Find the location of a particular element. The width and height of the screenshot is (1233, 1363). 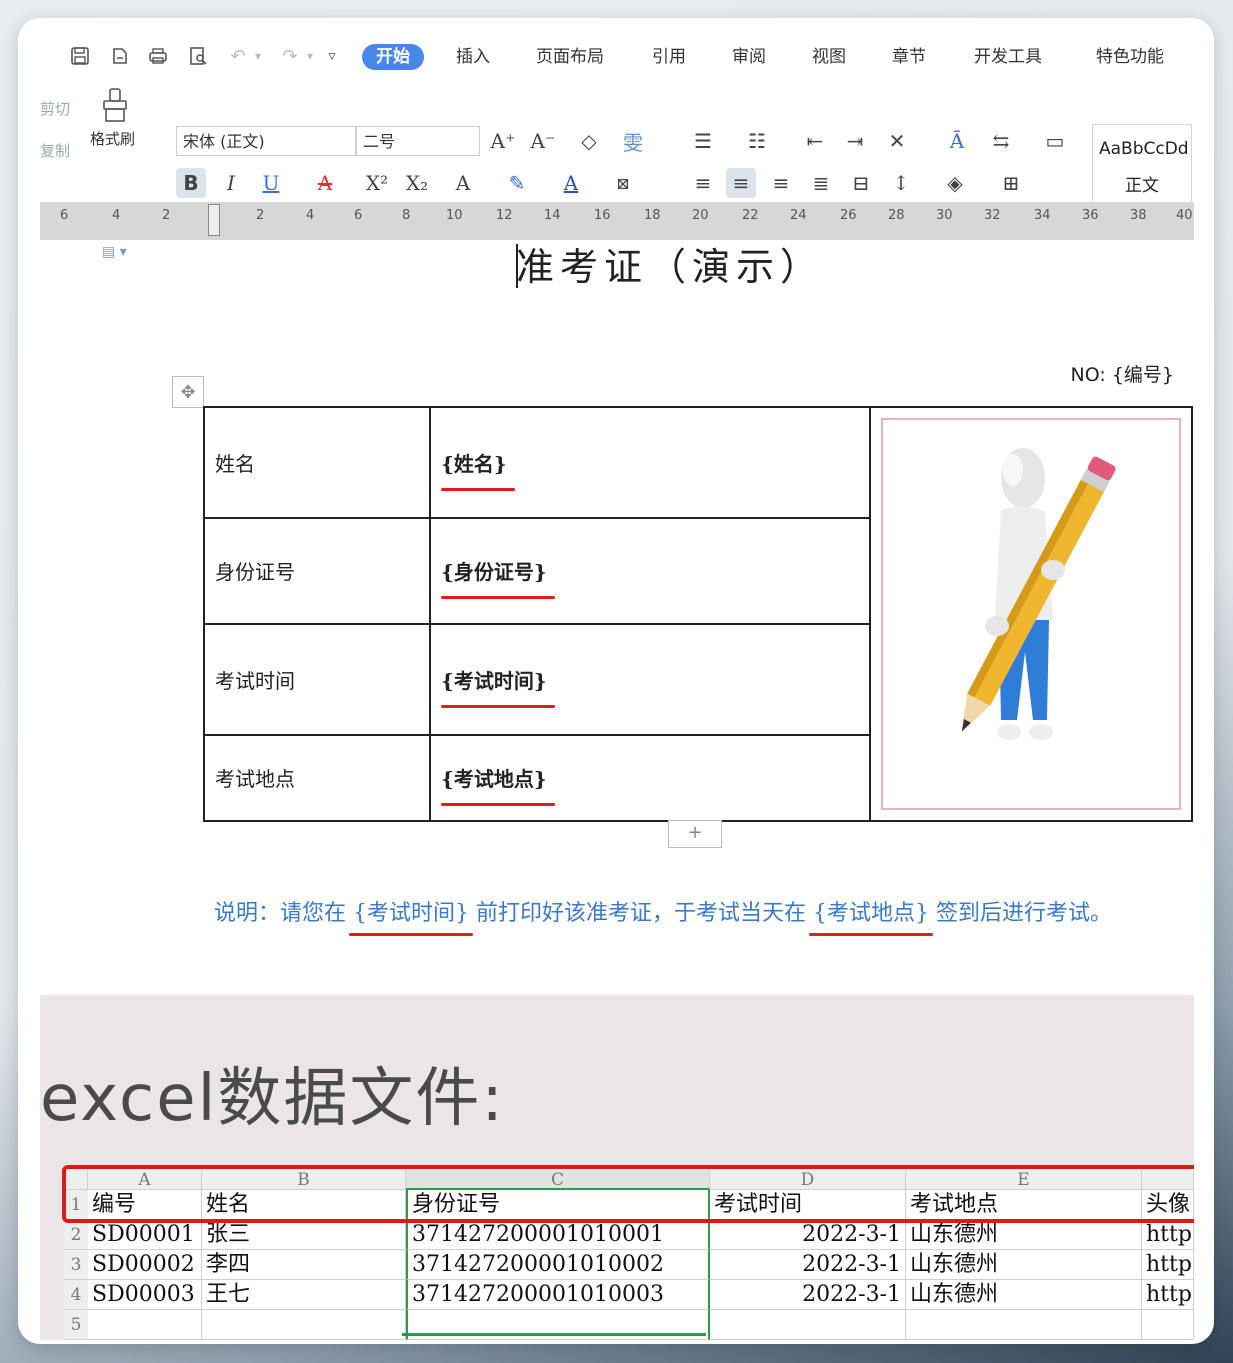

highlight-icon: ✎ is located at coordinates (517, 183).